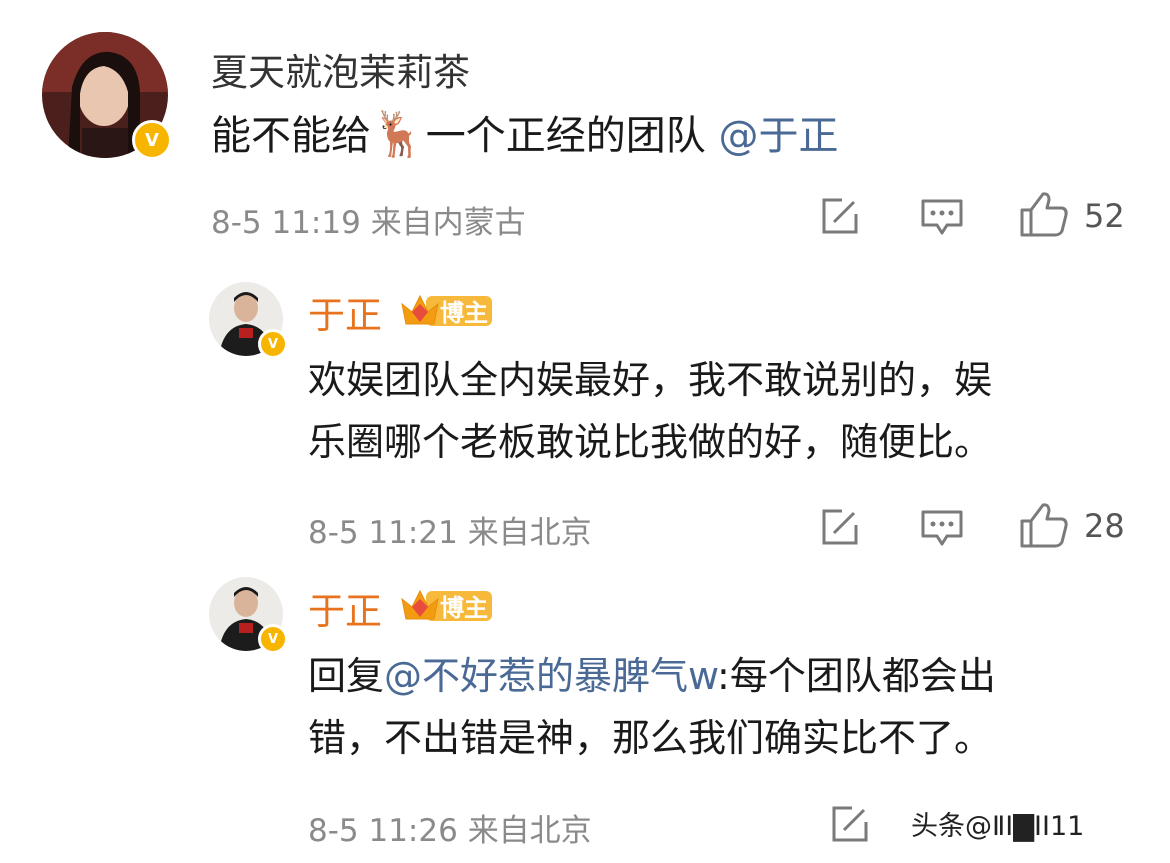  Describe the element at coordinates (998, 823) in the screenshot. I see `watermark: 头条@ⅡⅠ▇ⅠⅠ11` at that location.